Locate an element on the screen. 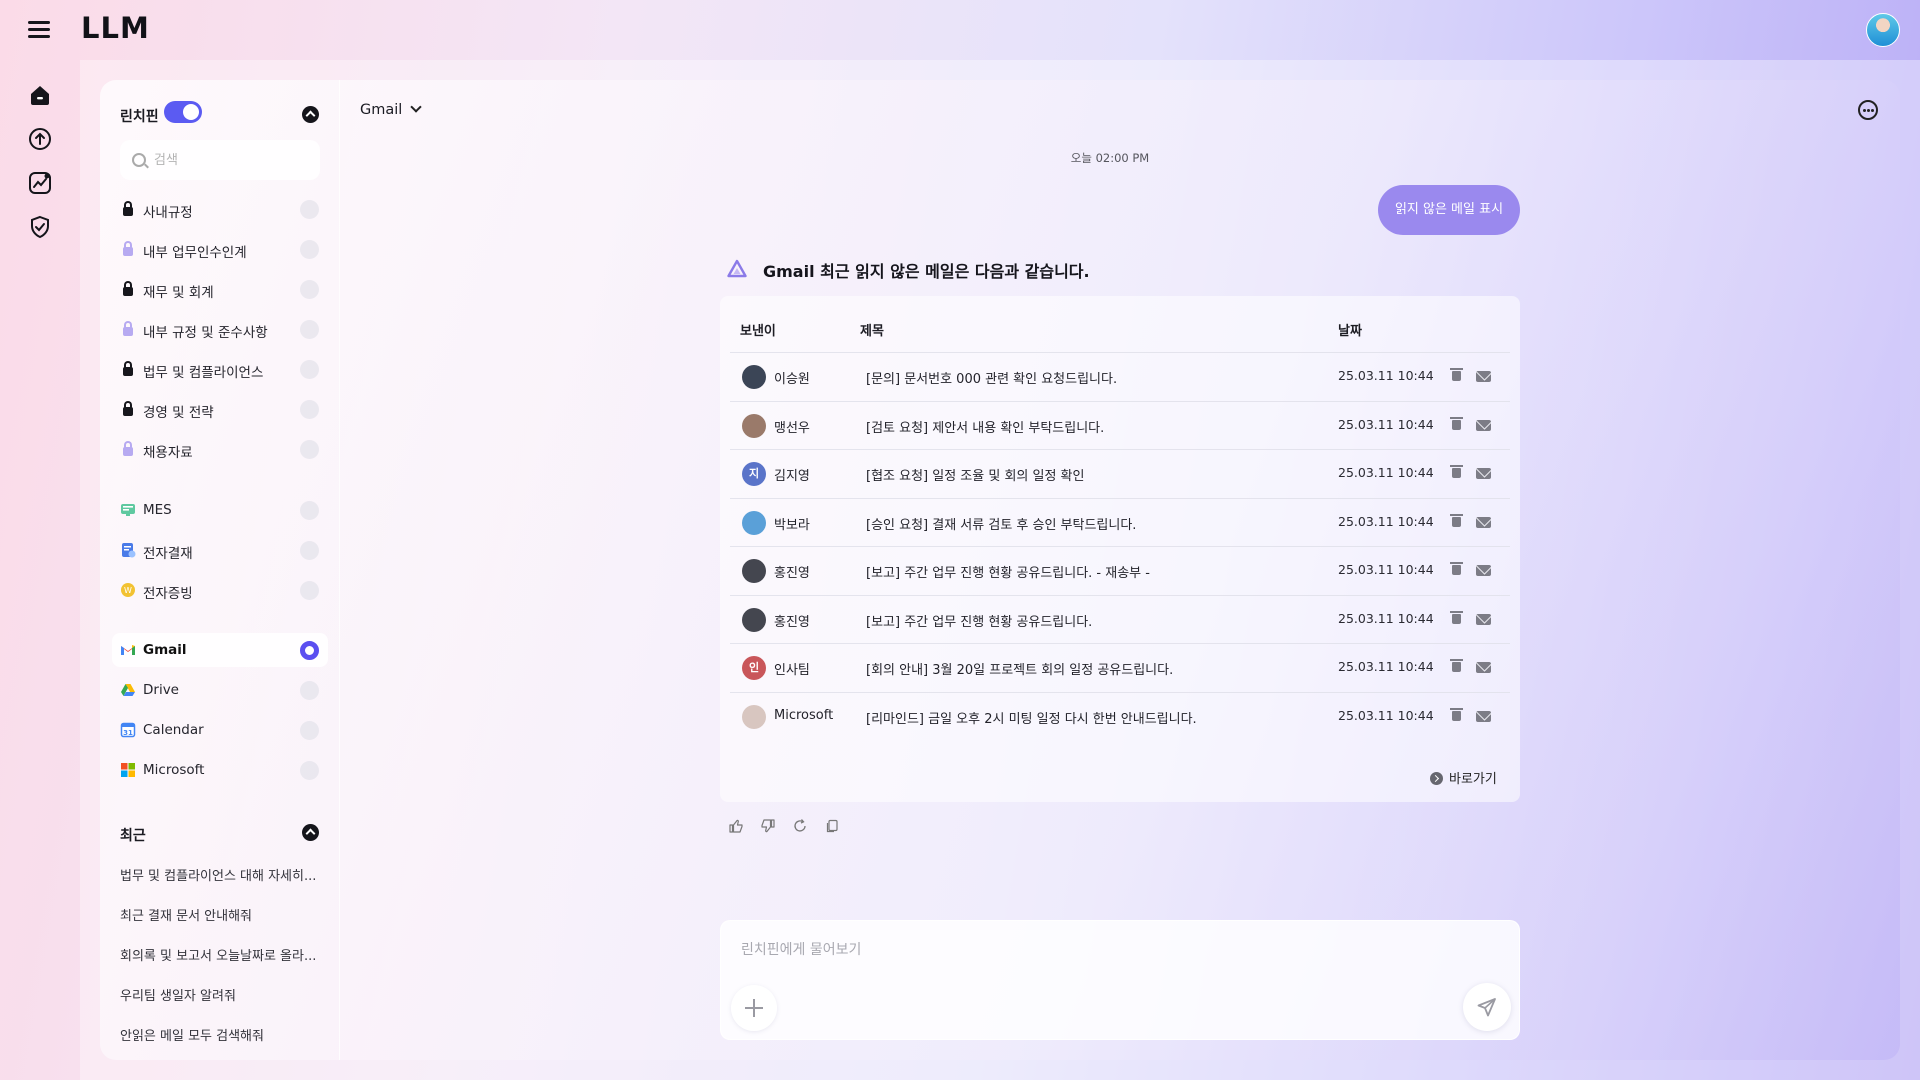 This screenshot has width=1920, height=1080. home-icon is located at coordinates (40, 95).